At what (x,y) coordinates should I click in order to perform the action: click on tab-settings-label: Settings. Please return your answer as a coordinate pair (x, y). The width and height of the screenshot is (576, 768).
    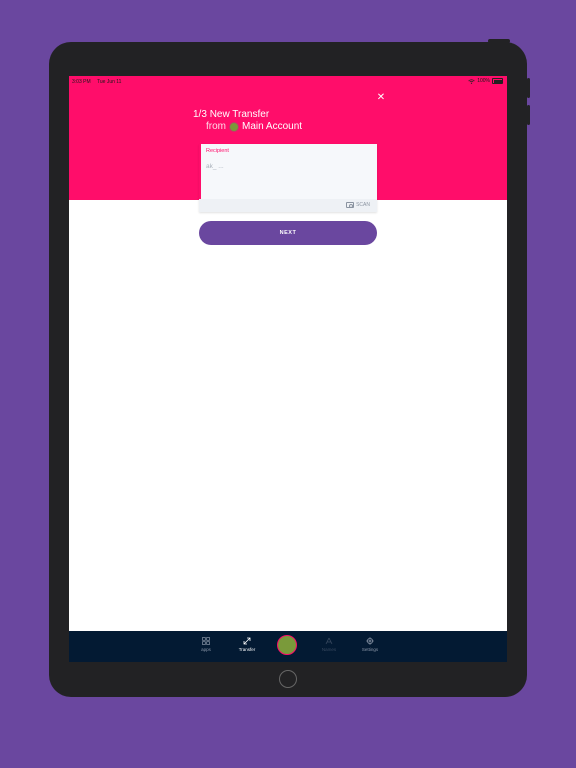
    Looking at the image, I should click on (370, 649).